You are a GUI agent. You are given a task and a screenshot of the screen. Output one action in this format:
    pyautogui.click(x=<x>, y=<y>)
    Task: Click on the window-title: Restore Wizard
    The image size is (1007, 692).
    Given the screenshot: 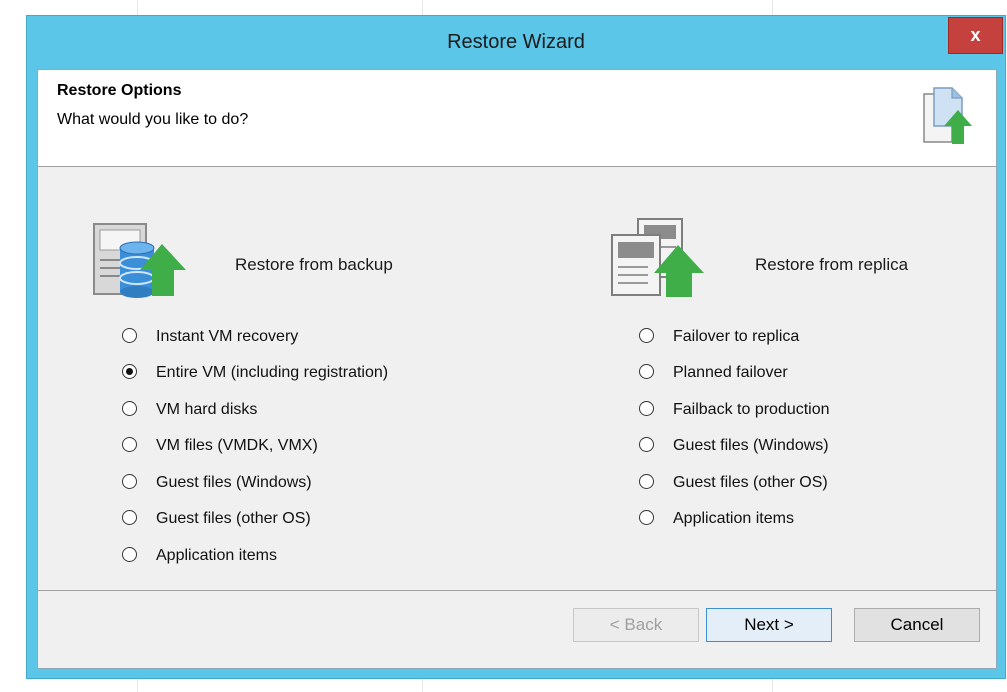 What is the action you would take?
    pyautogui.click(x=516, y=42)
    